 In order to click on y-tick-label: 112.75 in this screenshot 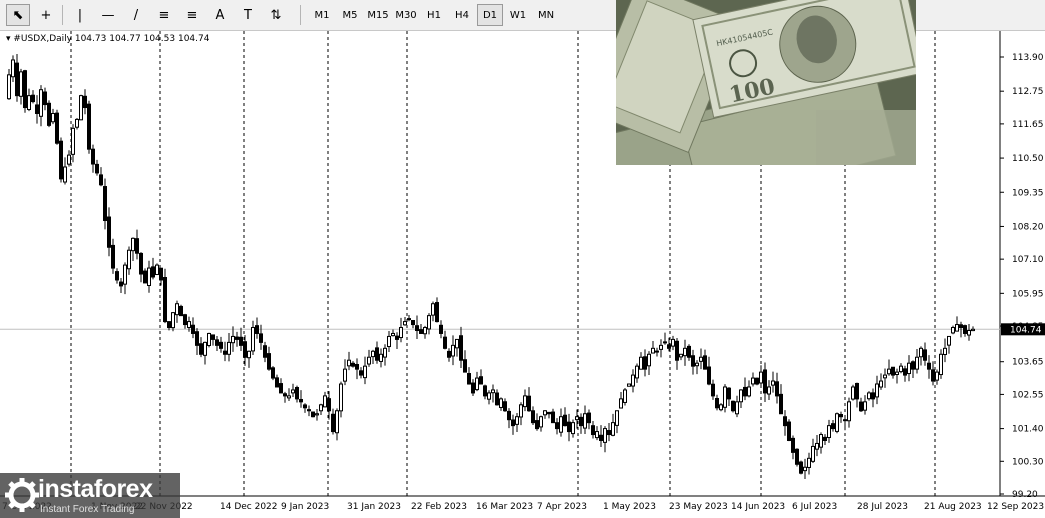, I will do `click(1028, 92)`.